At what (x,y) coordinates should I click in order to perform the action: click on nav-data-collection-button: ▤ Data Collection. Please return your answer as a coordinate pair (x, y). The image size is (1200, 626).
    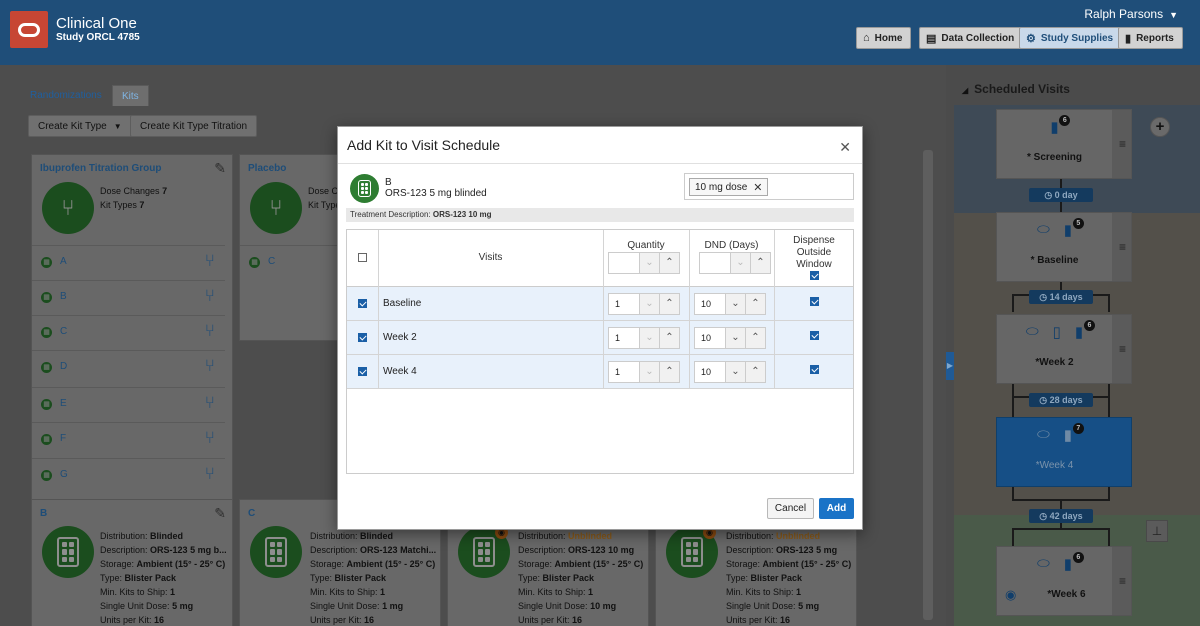
    Looking at the image, I should click on (971, 38).